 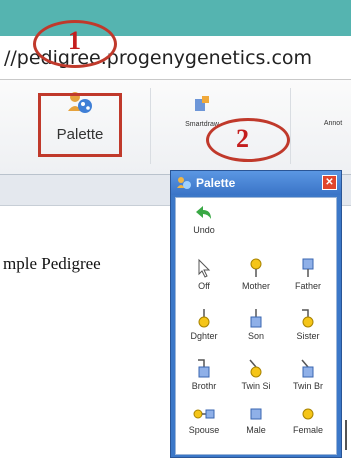 I want to click on palette-item-undo: Undo, so click(x=204, y=219).